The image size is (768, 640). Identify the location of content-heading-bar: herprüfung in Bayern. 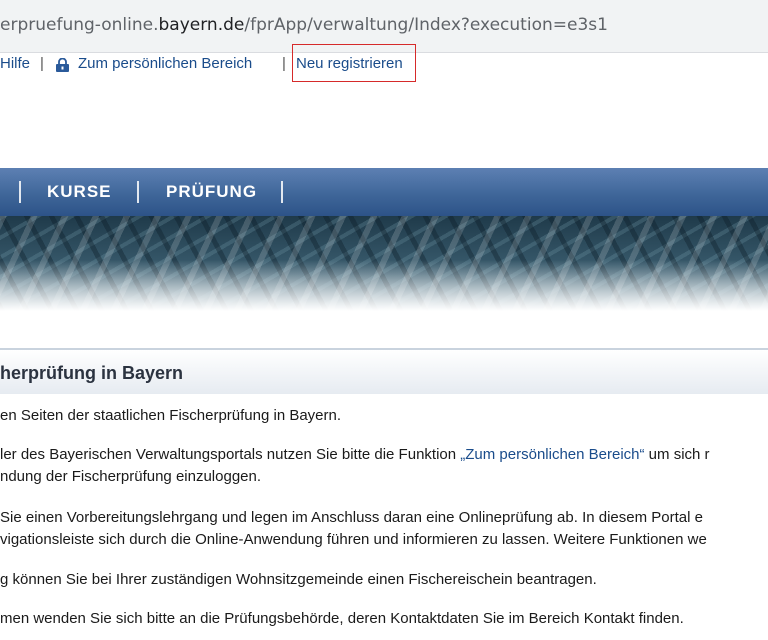
(384, 371).